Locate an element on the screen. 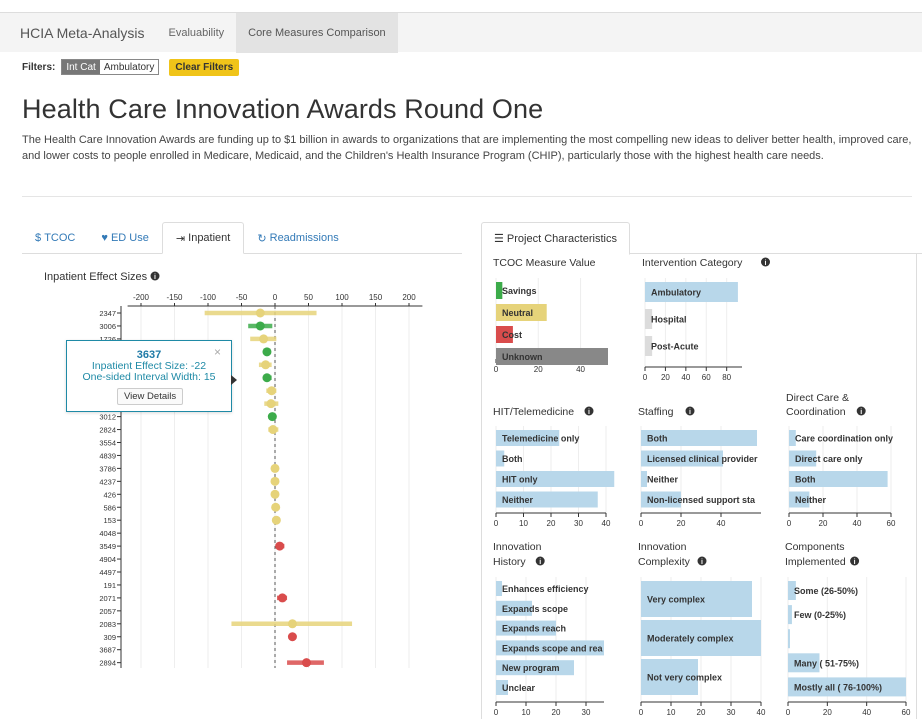 This screenshot has height=719, width=922. bar-label: Neutral is located at coordinates (517, 313).